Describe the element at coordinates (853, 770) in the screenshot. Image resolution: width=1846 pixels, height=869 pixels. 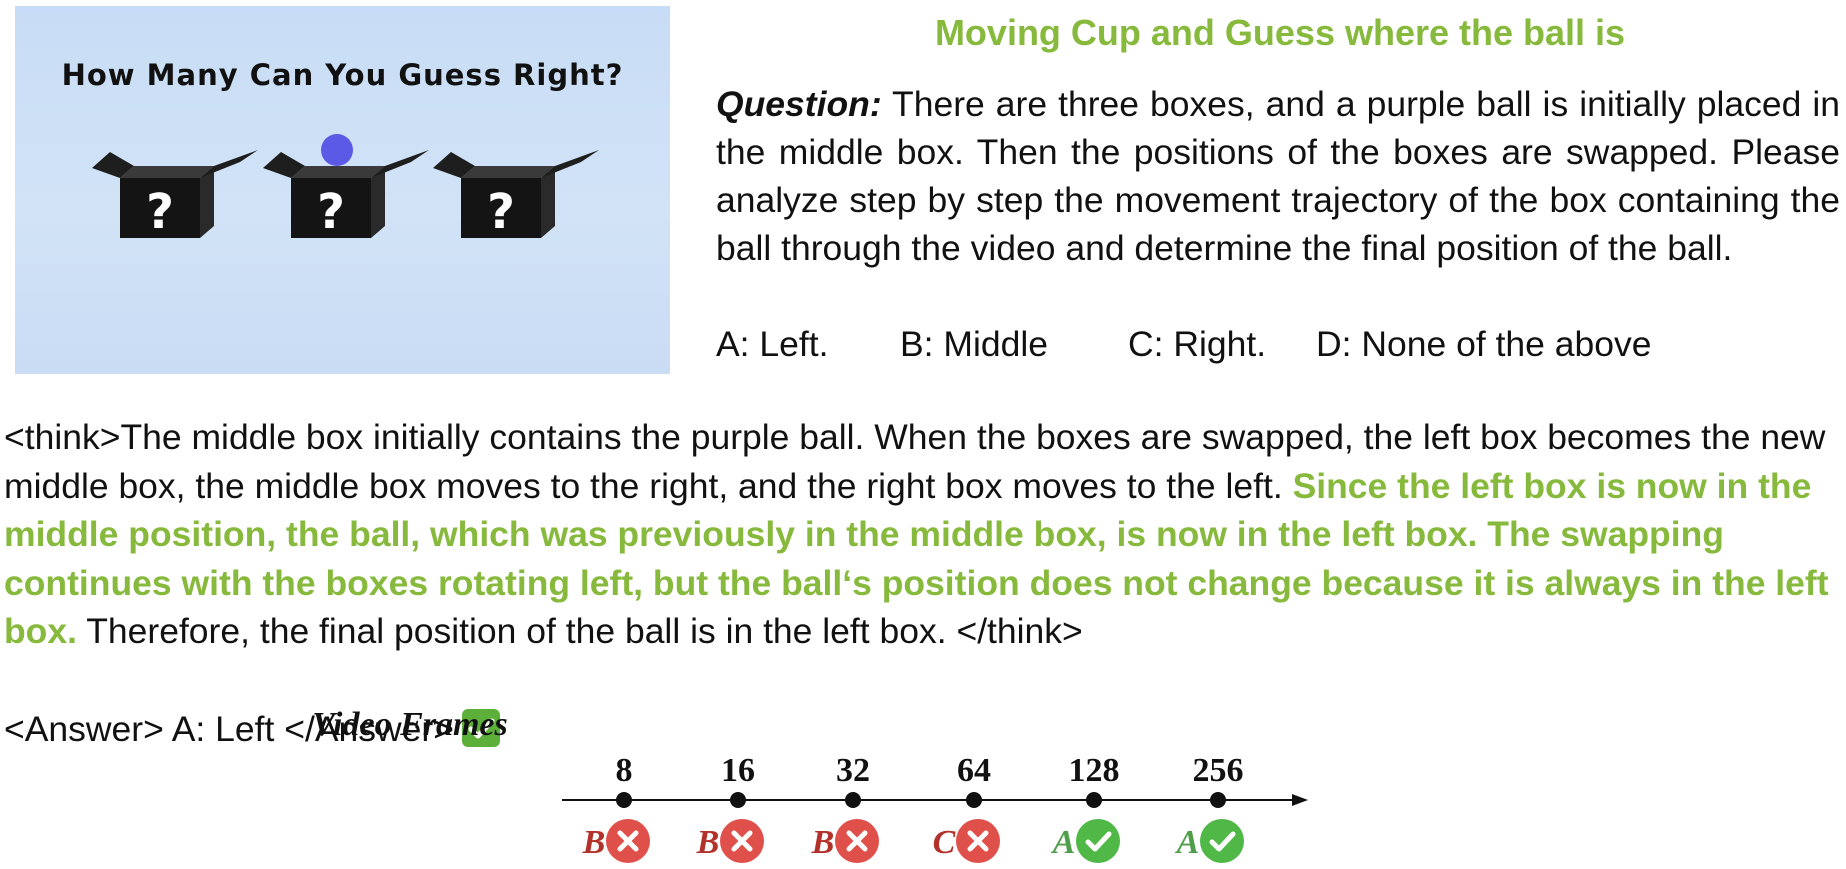
I see `frame-count-label: 32` at that location.